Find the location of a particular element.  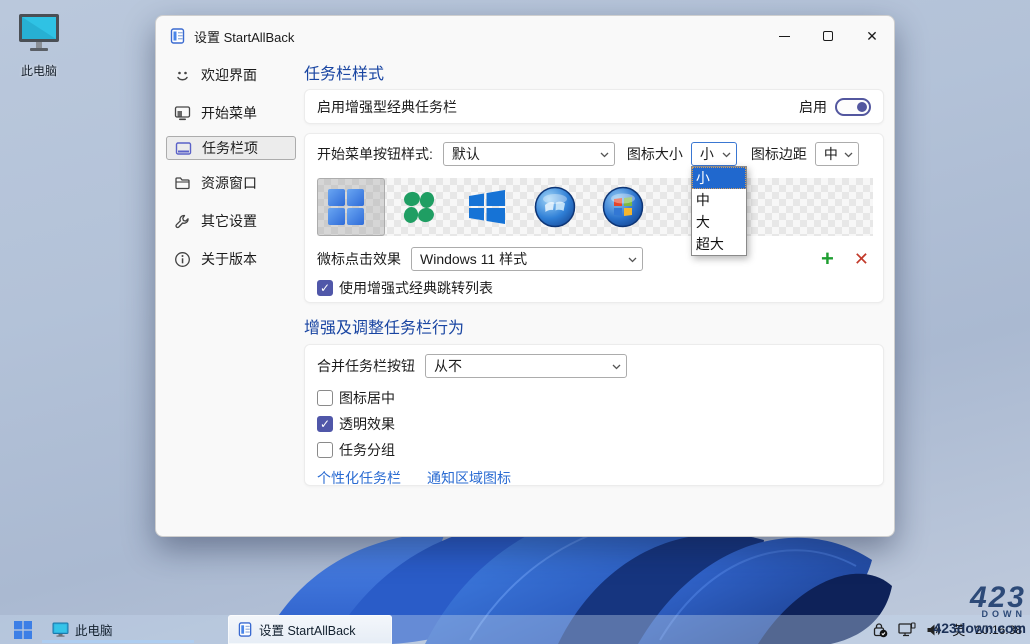

wrench-icon is located at coordinates (182, 221).